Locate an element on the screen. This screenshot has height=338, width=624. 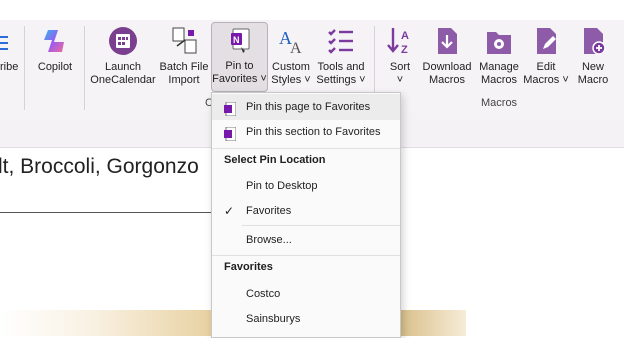
label-line: Styles ˅ is located at coordinates (291, 80).